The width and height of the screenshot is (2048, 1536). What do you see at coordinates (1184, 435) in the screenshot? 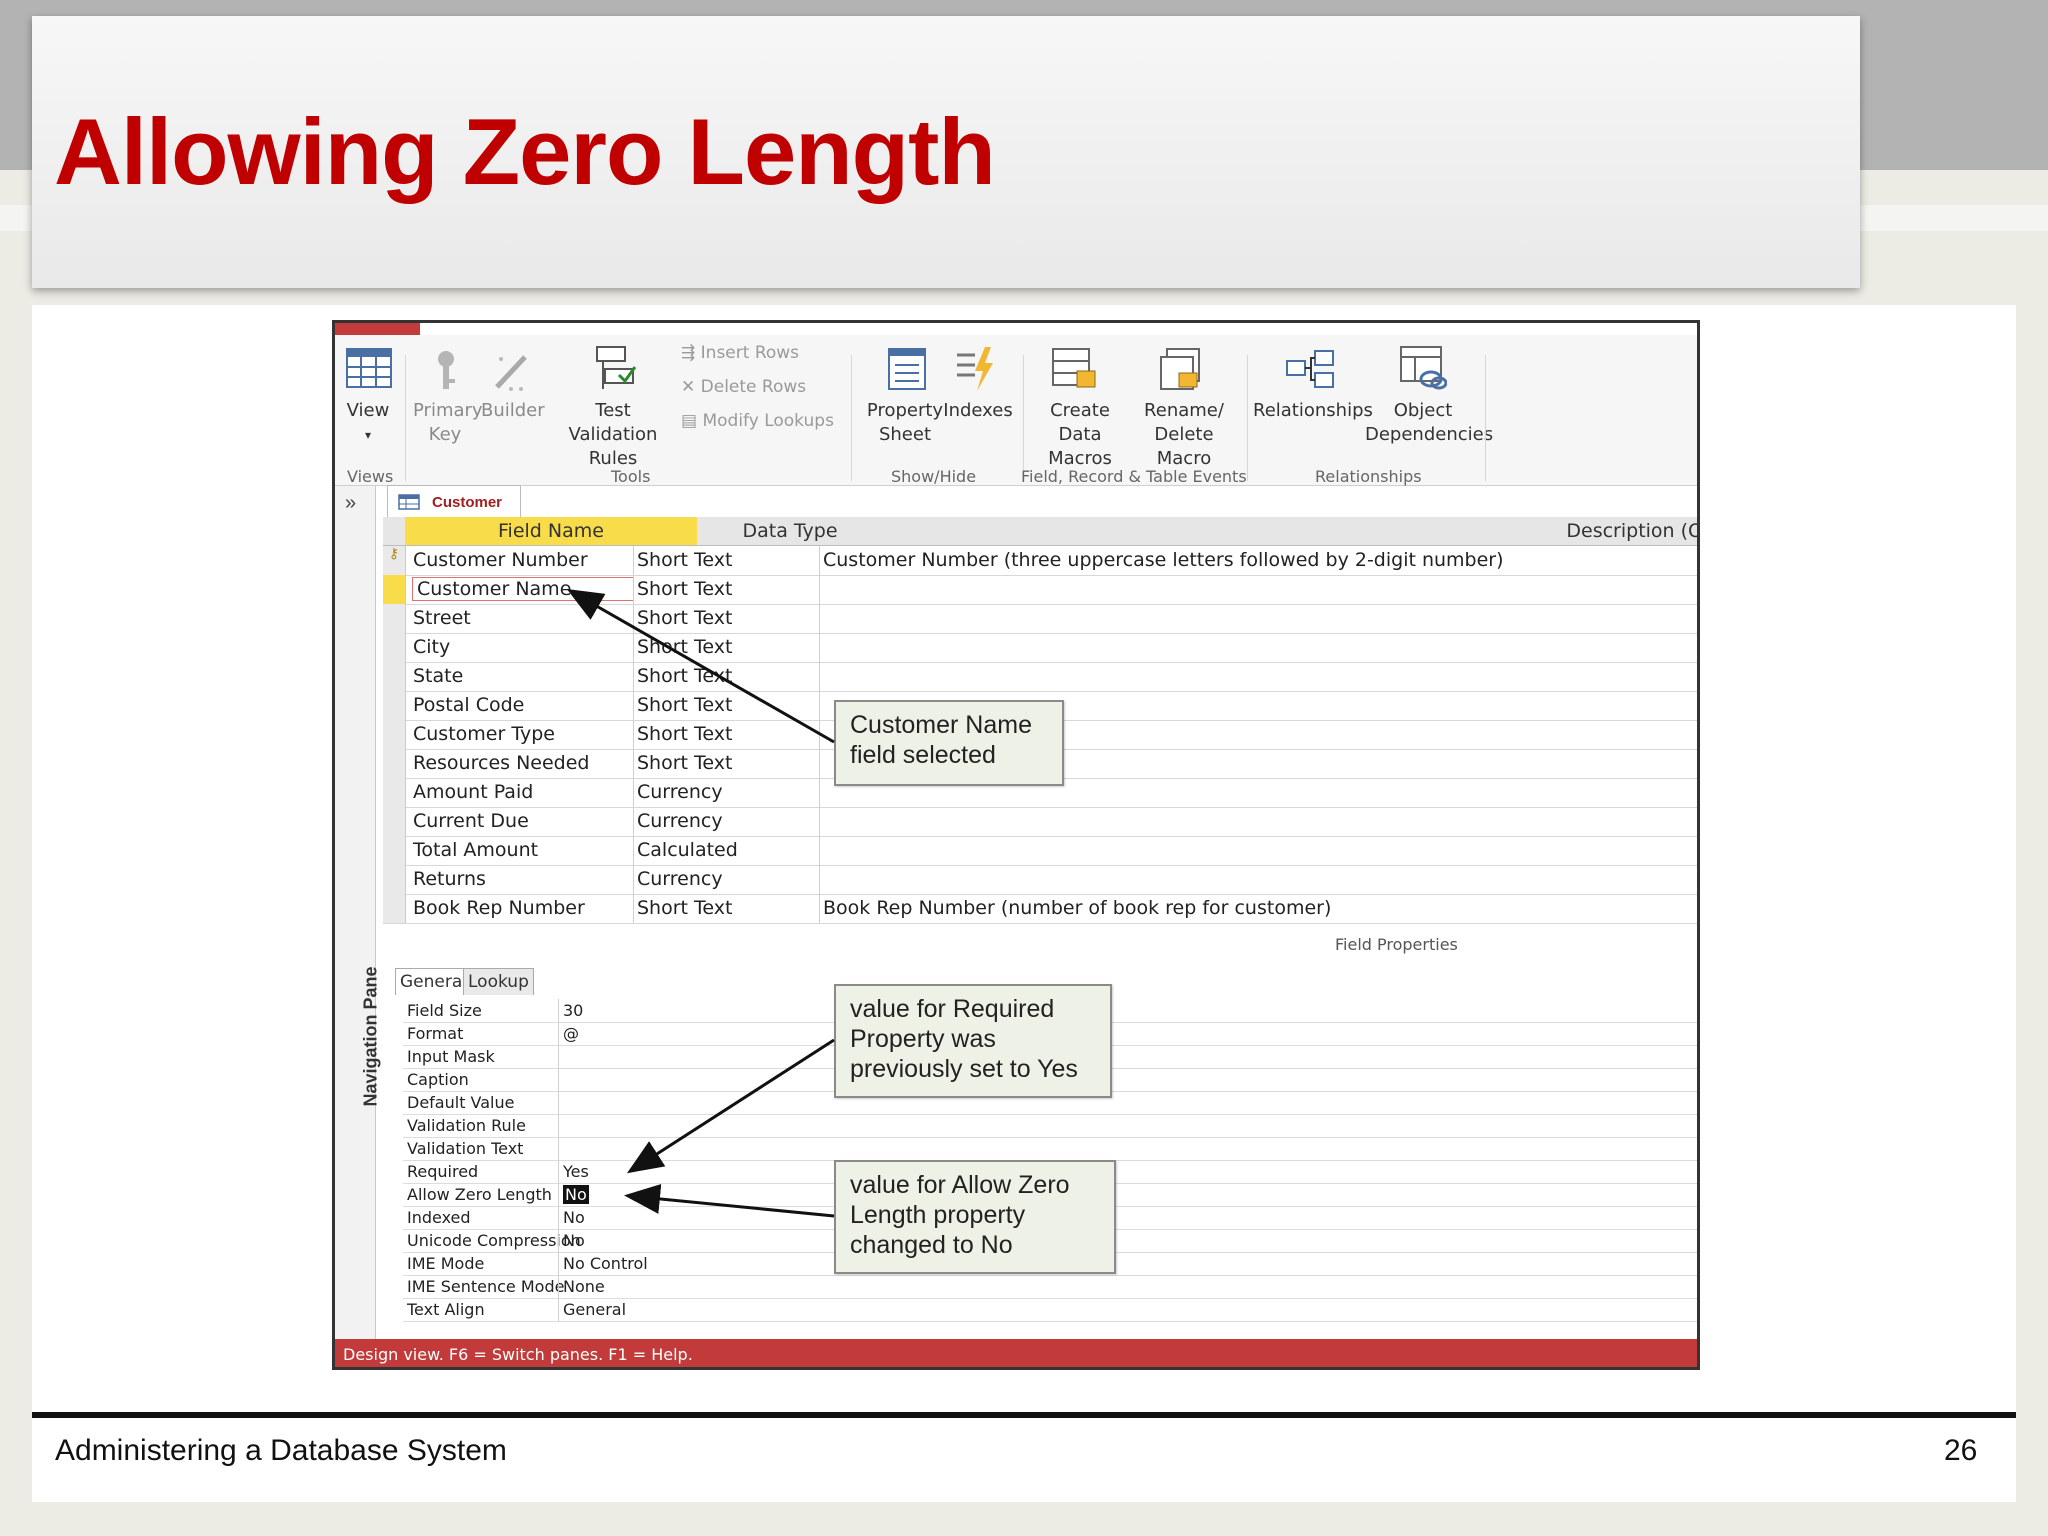
I see `rename-delete-macro-button: Rename/ Delete Macro` at bounding box center [1184, 435].